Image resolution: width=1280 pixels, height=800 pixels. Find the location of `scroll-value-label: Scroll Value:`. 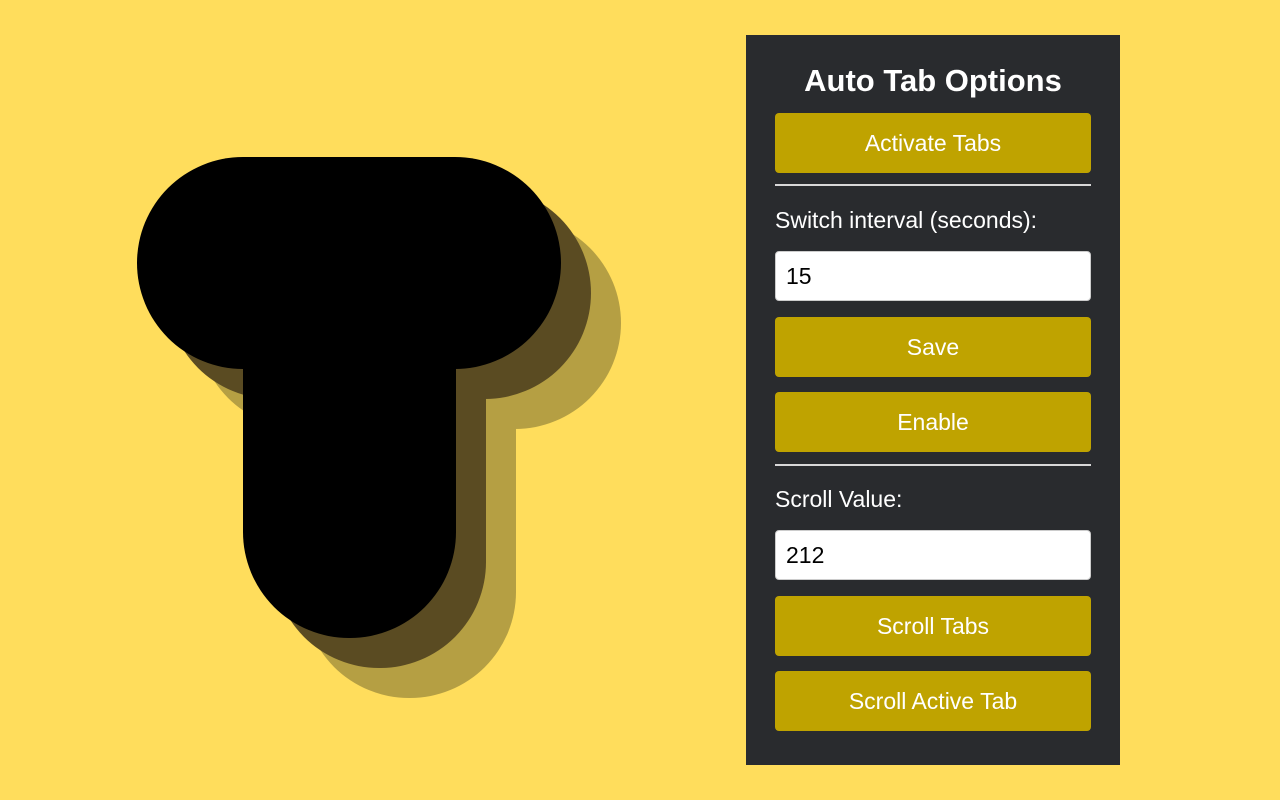

scroll-value-label: Scroll Value: is located at coordinates (839, 499).